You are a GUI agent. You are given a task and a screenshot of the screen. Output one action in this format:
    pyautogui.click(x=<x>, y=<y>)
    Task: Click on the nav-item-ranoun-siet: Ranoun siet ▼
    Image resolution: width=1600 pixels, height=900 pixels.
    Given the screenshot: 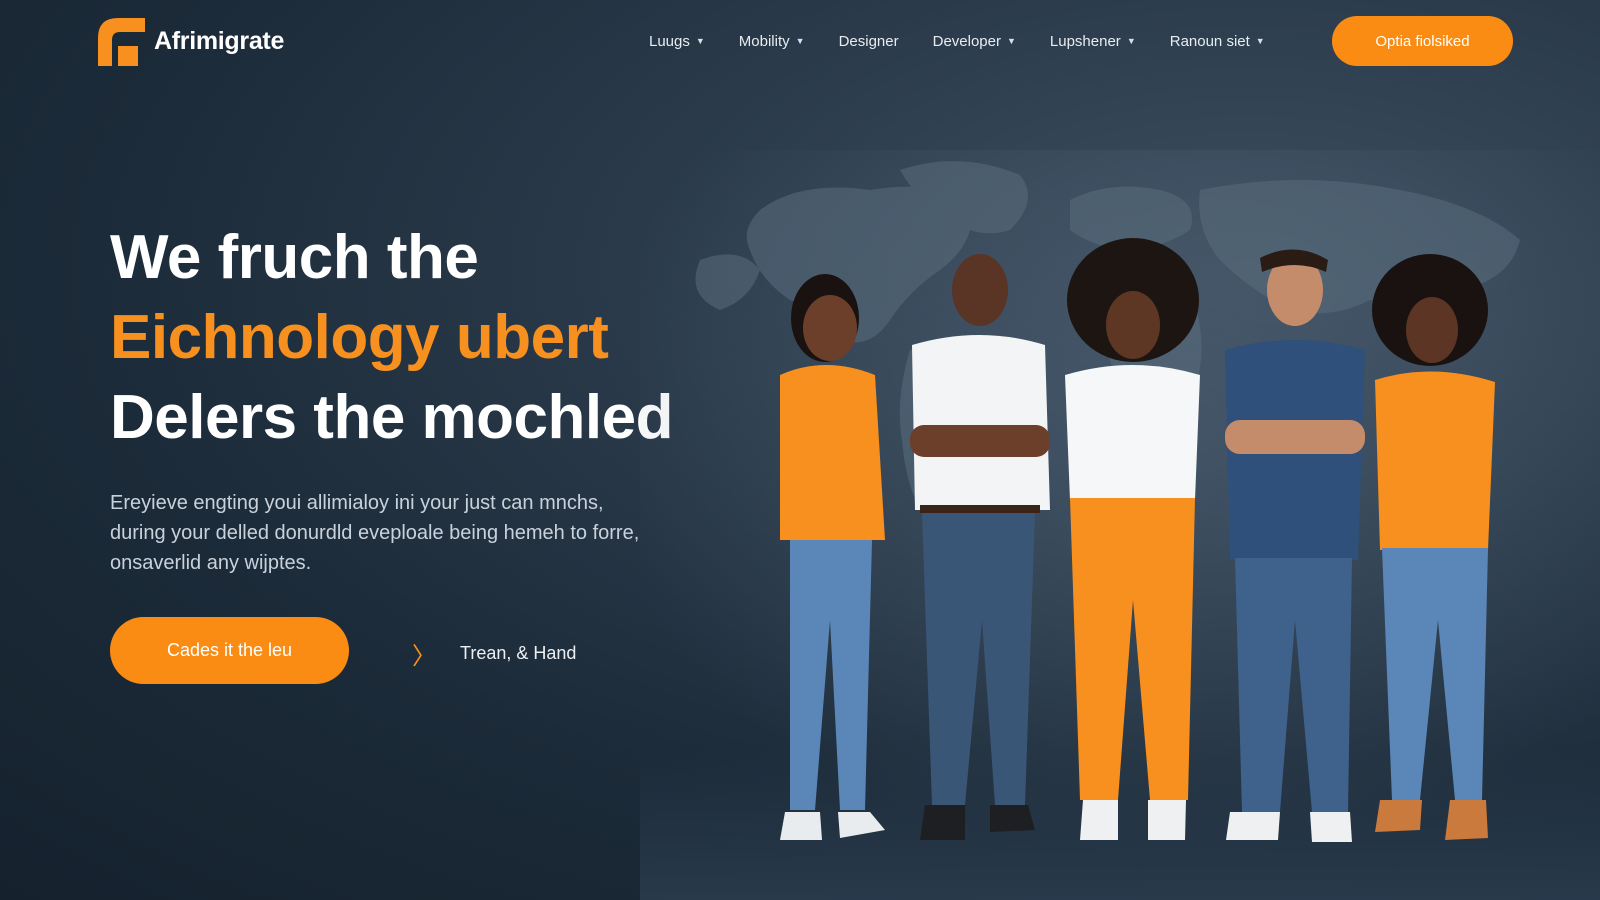 What is the action you would take?
    pyautogui.click(x=1217, y=41)
    